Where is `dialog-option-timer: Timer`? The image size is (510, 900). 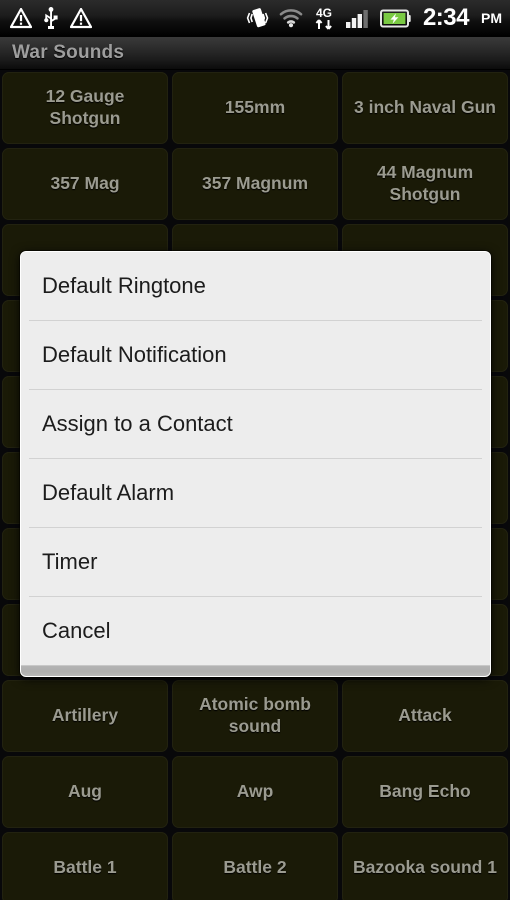 dialog-option-timer: Timer is located at coordinates (255, 562).